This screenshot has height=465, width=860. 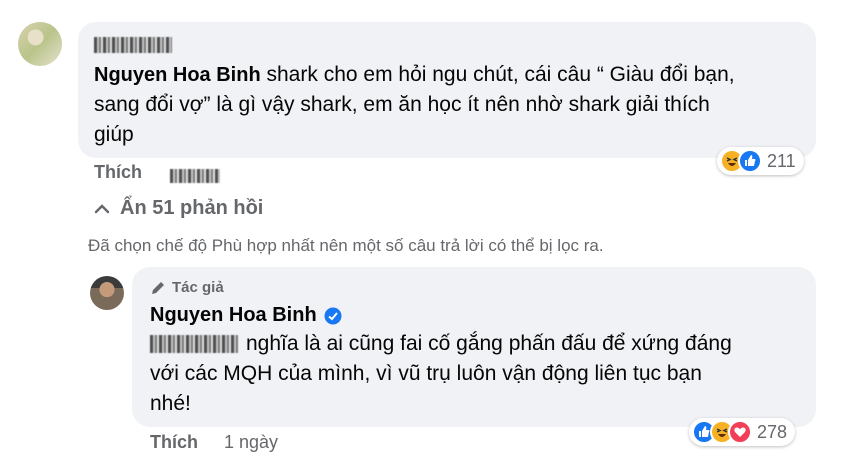 What do you see at coordinates (40, 44) in the screenshot?
I see `commenter-avatar` at bounding box center [40, 44].